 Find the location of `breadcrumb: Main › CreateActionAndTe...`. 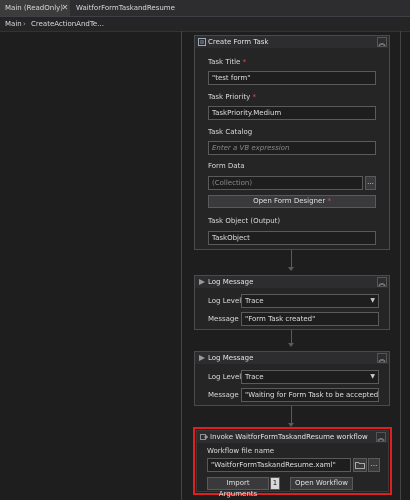

breadcrumb: Main › CreateActionAndTe... is located at coordinates (205, 24).